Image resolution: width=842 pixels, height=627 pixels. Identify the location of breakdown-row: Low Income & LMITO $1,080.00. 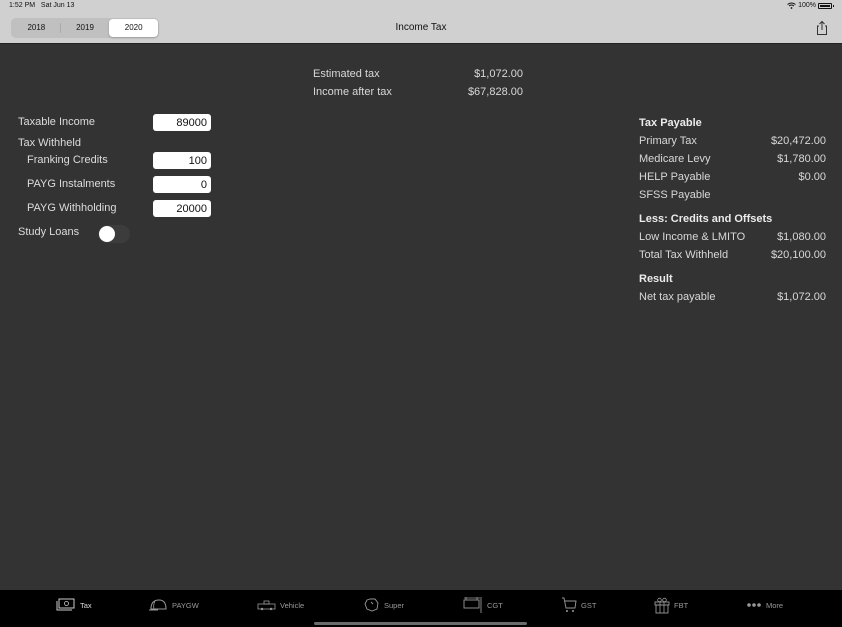
(732, 238).